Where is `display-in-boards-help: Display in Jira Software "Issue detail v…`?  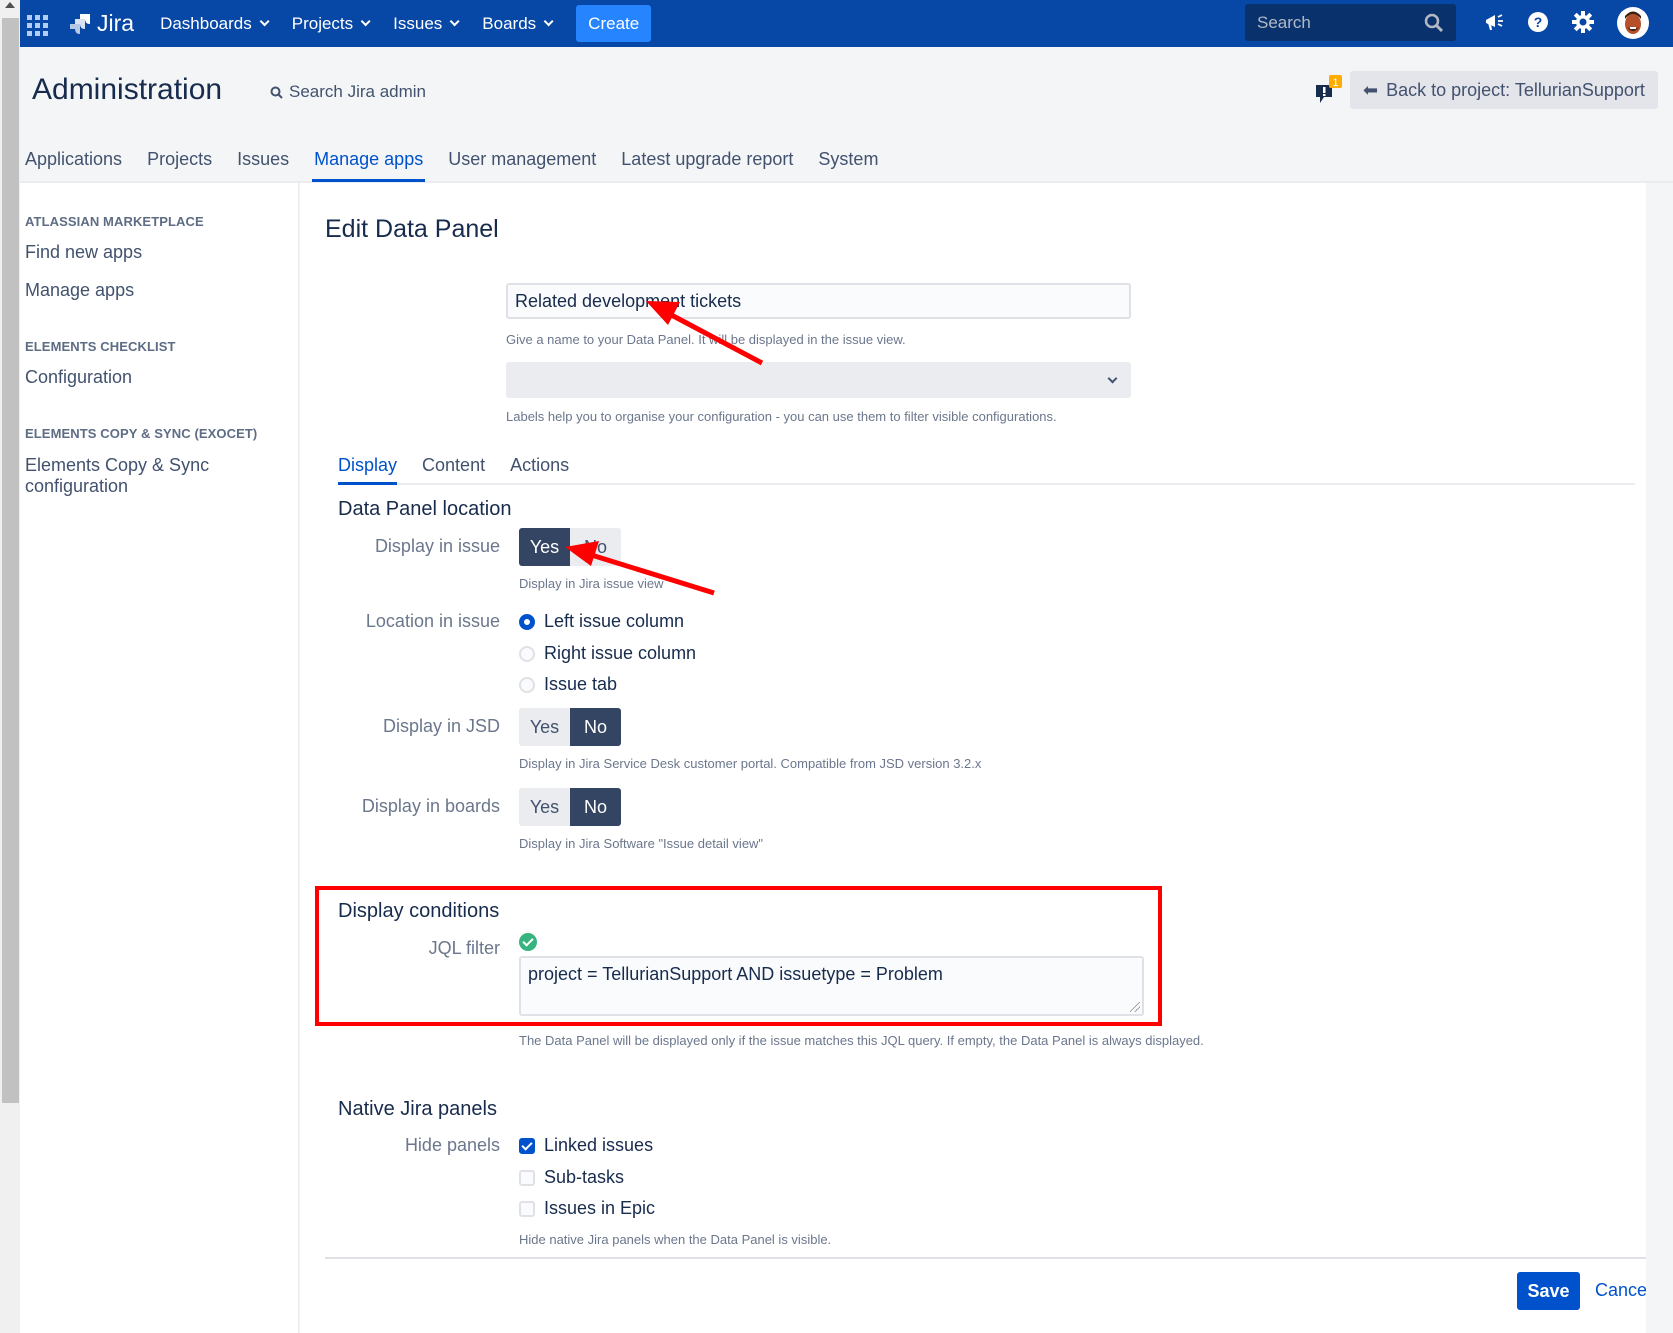 display-in-boards-help: Display in Jira Software "Issue detail v… is located at coordinates (641, 843).